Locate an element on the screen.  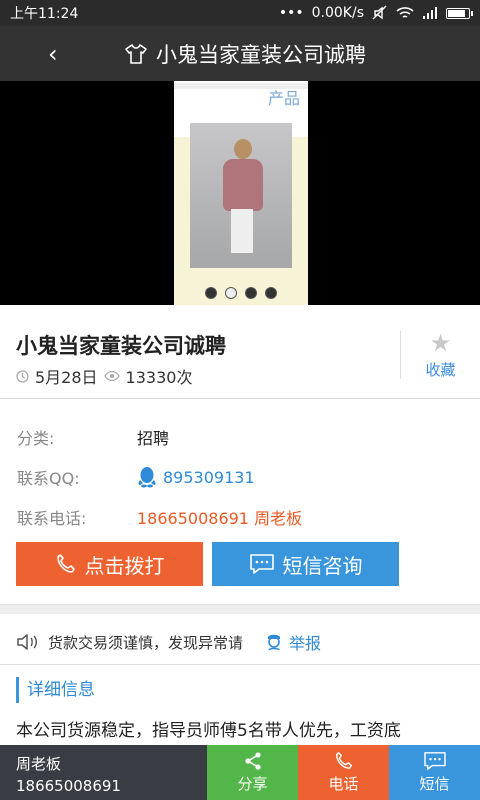
listing-meta: 5月28日 13330次 is located at coordinates (104, 376).